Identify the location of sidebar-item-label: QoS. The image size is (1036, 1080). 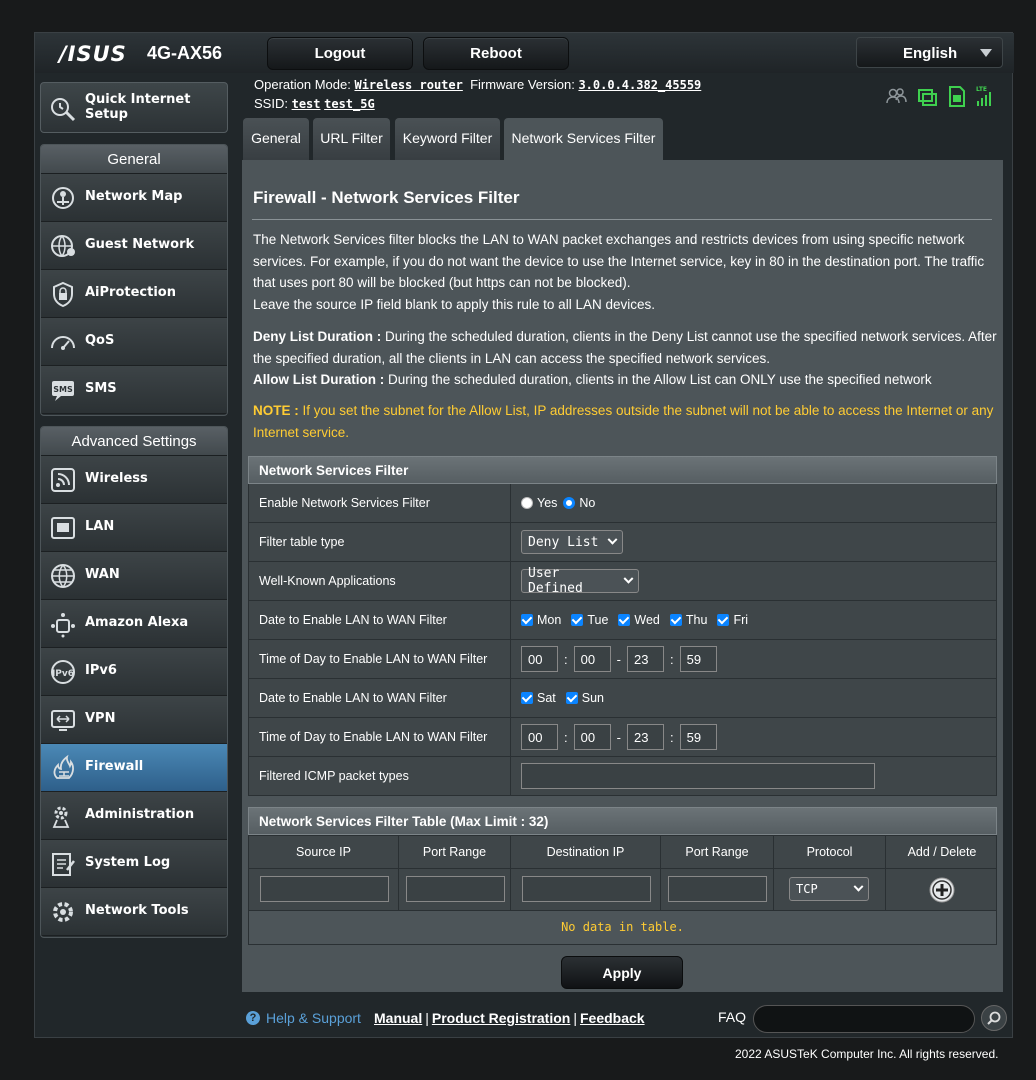
(100, 340).